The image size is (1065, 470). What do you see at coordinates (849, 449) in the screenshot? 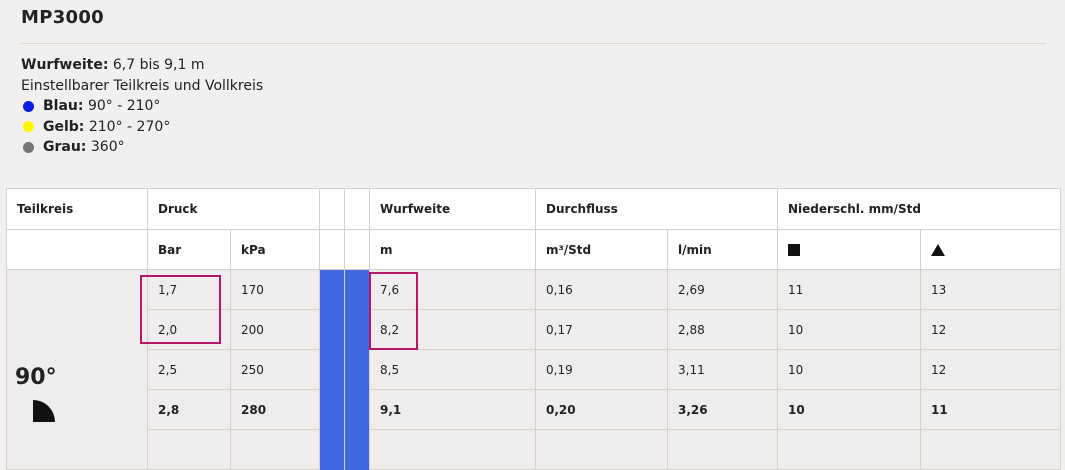
I see `cell-square` at bounding box center [849, 449].